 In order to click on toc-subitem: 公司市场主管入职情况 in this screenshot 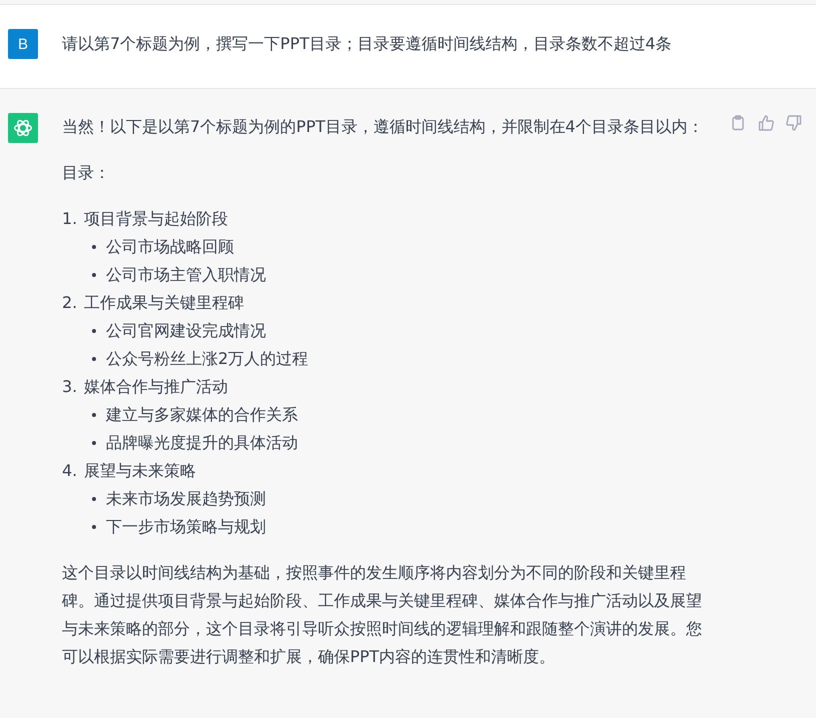, I will do `click(186, 275)`.